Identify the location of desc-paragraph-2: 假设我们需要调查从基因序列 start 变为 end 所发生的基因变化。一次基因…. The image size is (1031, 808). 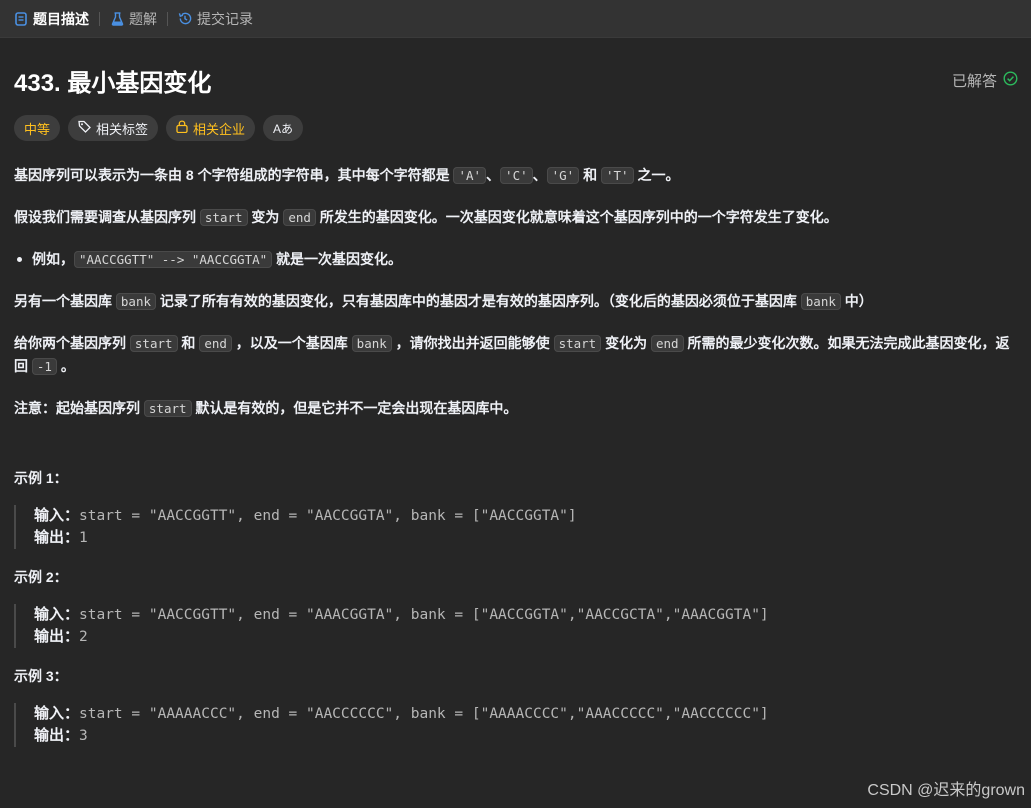
(516, 217).